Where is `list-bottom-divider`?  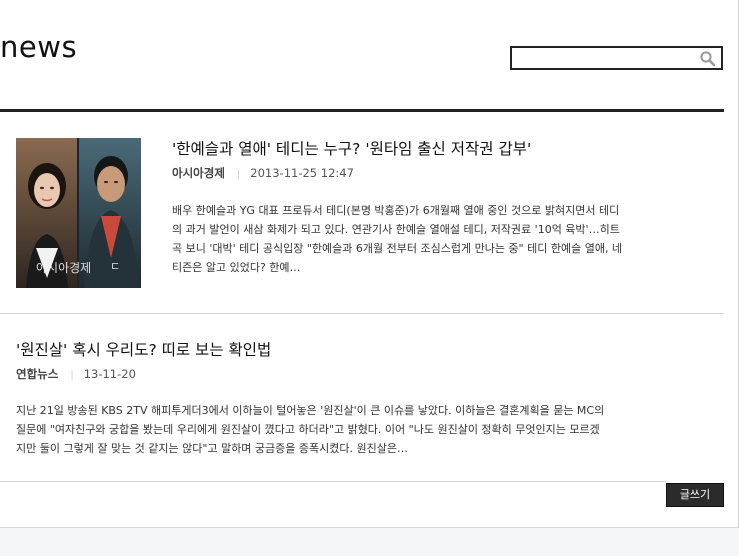 list-bottom-divider is located at coordinates (333, 481).